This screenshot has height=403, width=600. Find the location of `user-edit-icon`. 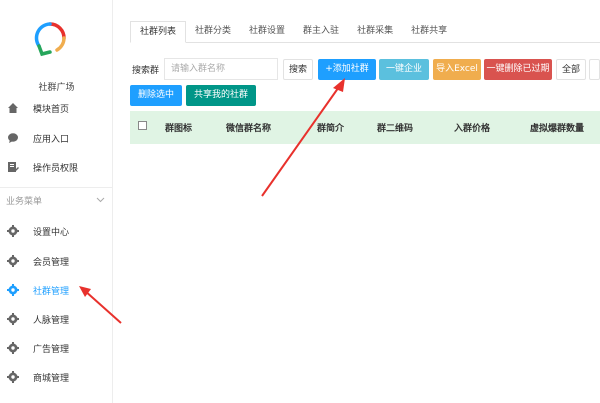

user-edit-icon is located at coordinates (13, 167).